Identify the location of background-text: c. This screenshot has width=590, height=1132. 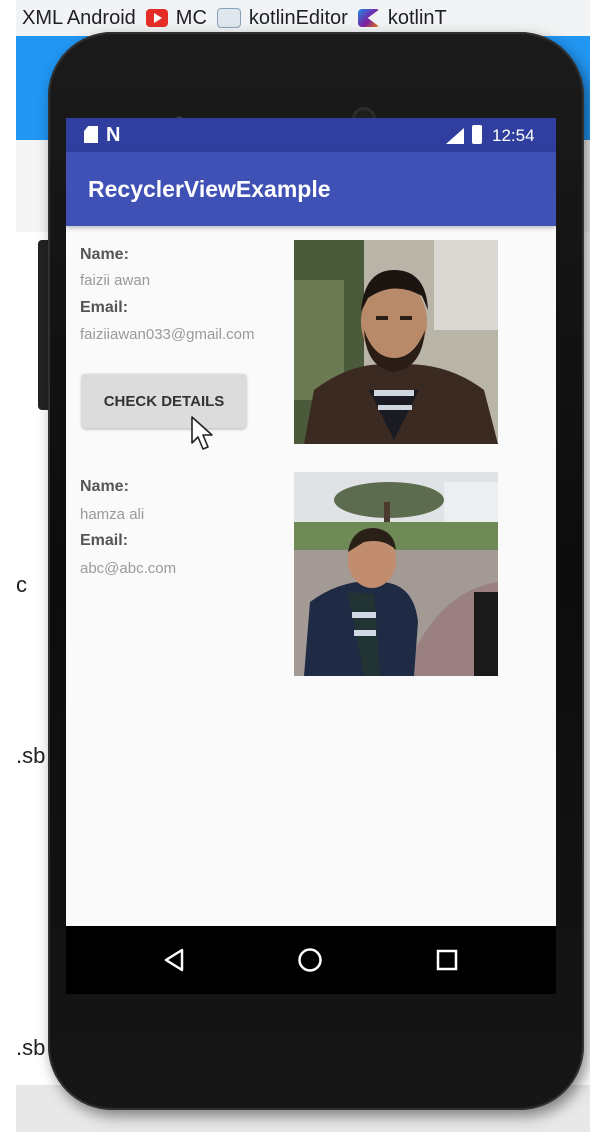
(21, 584).